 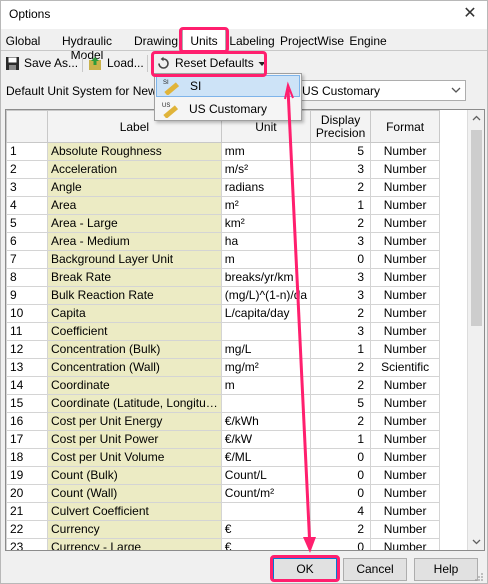 What do you see at coordinates (300, 317) in the screenshot?
I see `annotation-arrow` at bounding box center [300, 317].